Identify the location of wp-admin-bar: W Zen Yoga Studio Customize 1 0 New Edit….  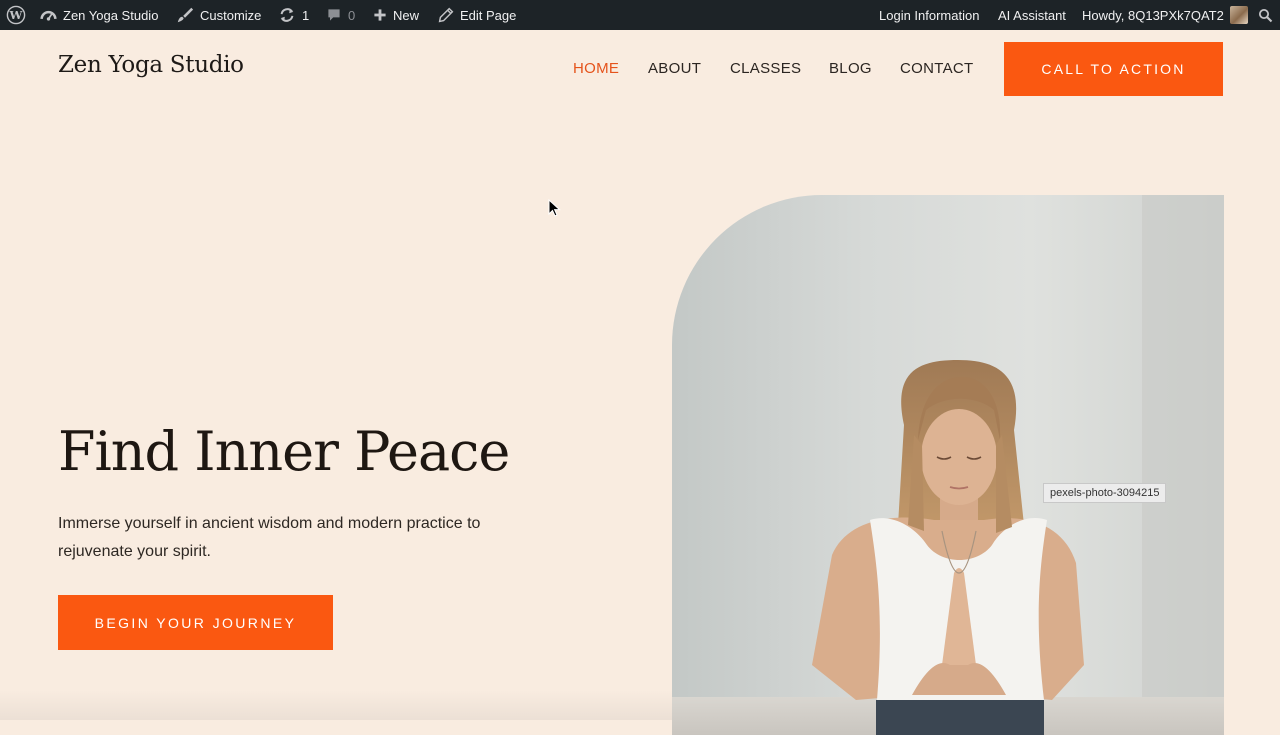
(640, 15).